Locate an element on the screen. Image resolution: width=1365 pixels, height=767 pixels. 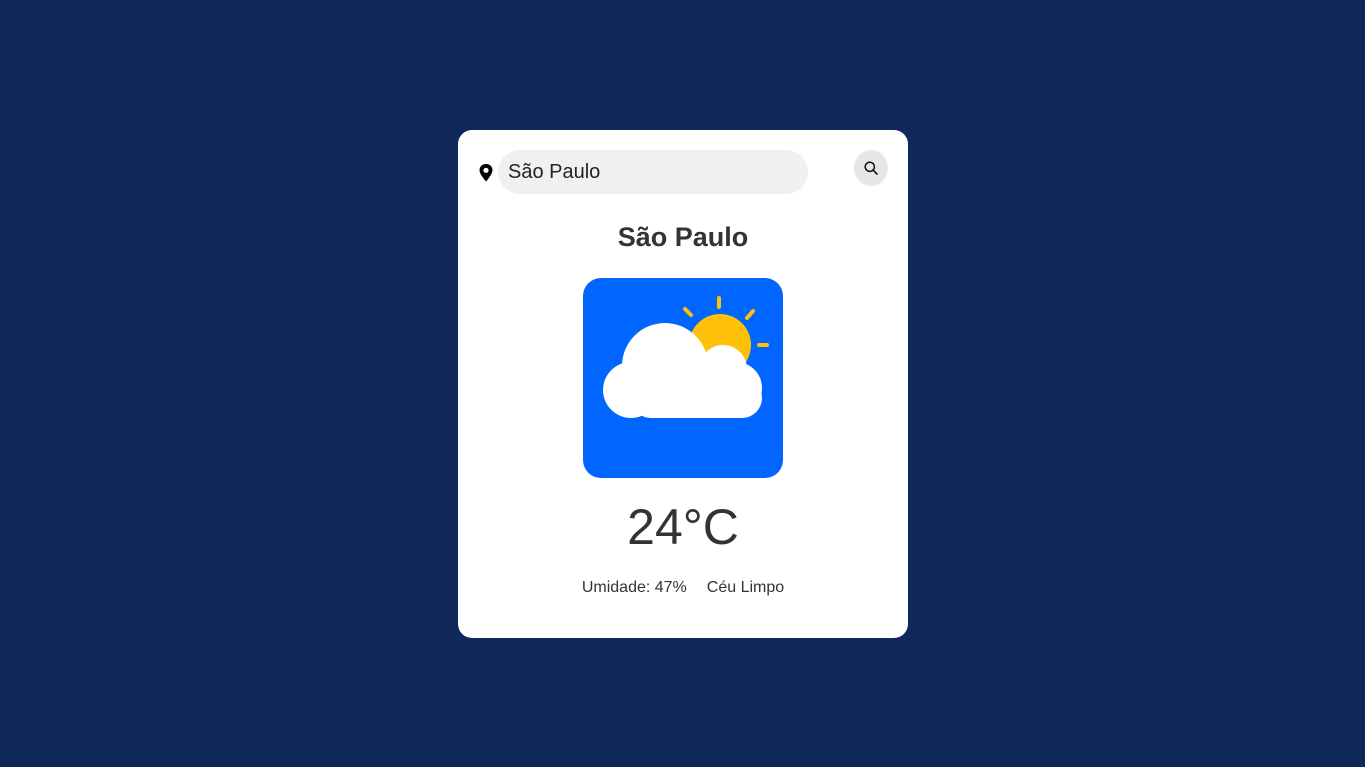
search-button is located at coordinates (871, 168).